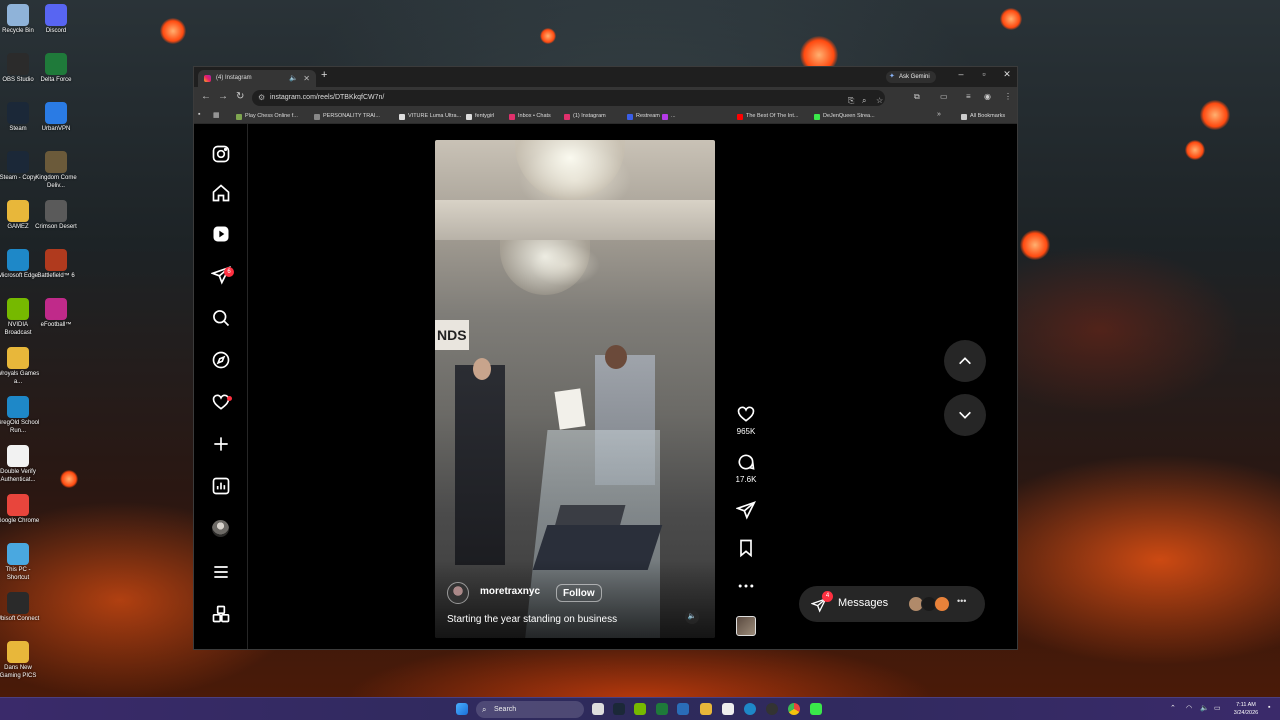  Describe the element at coordinates (746, 586) in the screenshot. I see `more-options-button` at that location.